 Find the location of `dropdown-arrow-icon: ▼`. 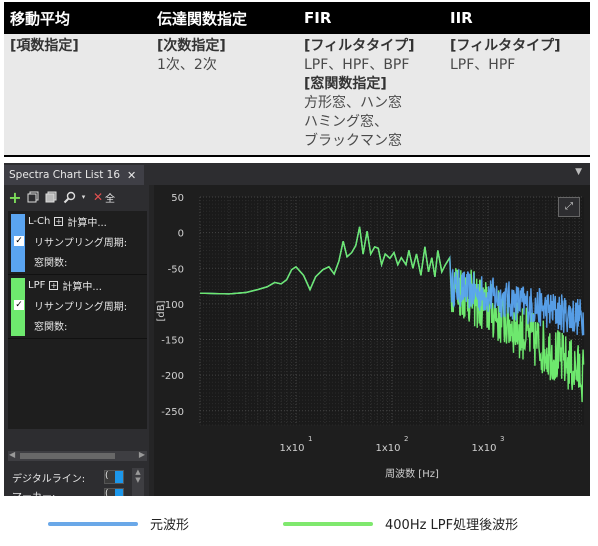

dropdown-arrow-icon: ▼ is located at coordinates (578, 172).